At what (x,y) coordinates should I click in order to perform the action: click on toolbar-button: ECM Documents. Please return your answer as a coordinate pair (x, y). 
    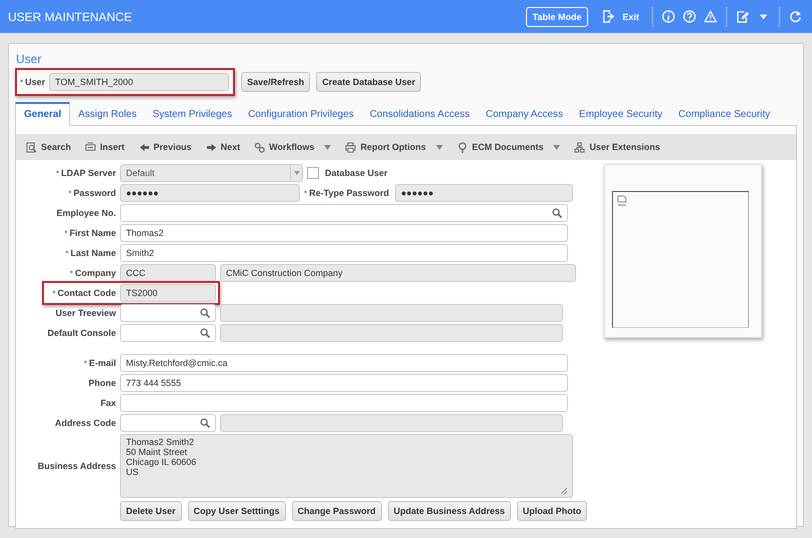
    Looking at the image, I should click on (507, 147).